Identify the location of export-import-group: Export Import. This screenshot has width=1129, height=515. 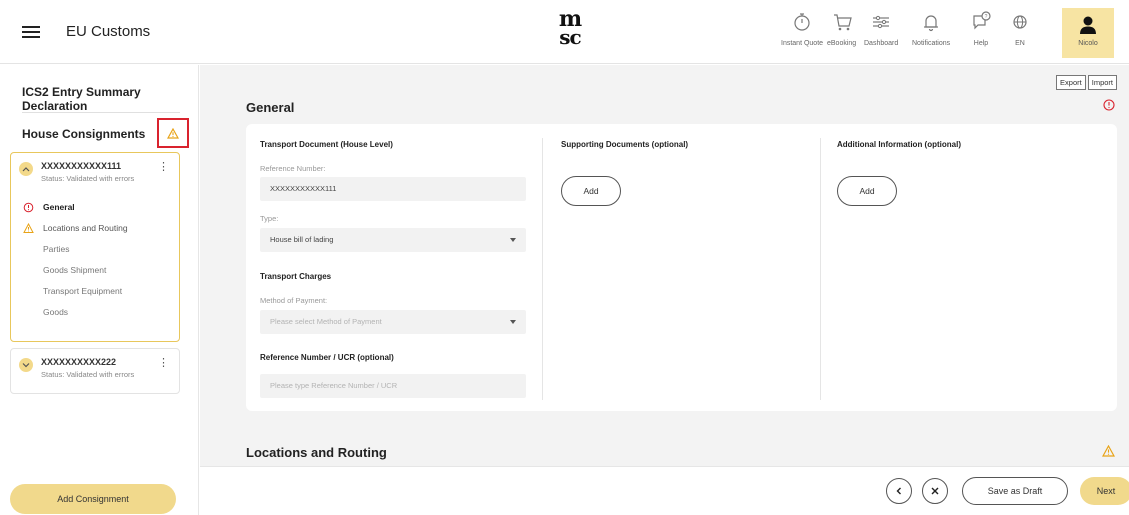
(1085, 82).